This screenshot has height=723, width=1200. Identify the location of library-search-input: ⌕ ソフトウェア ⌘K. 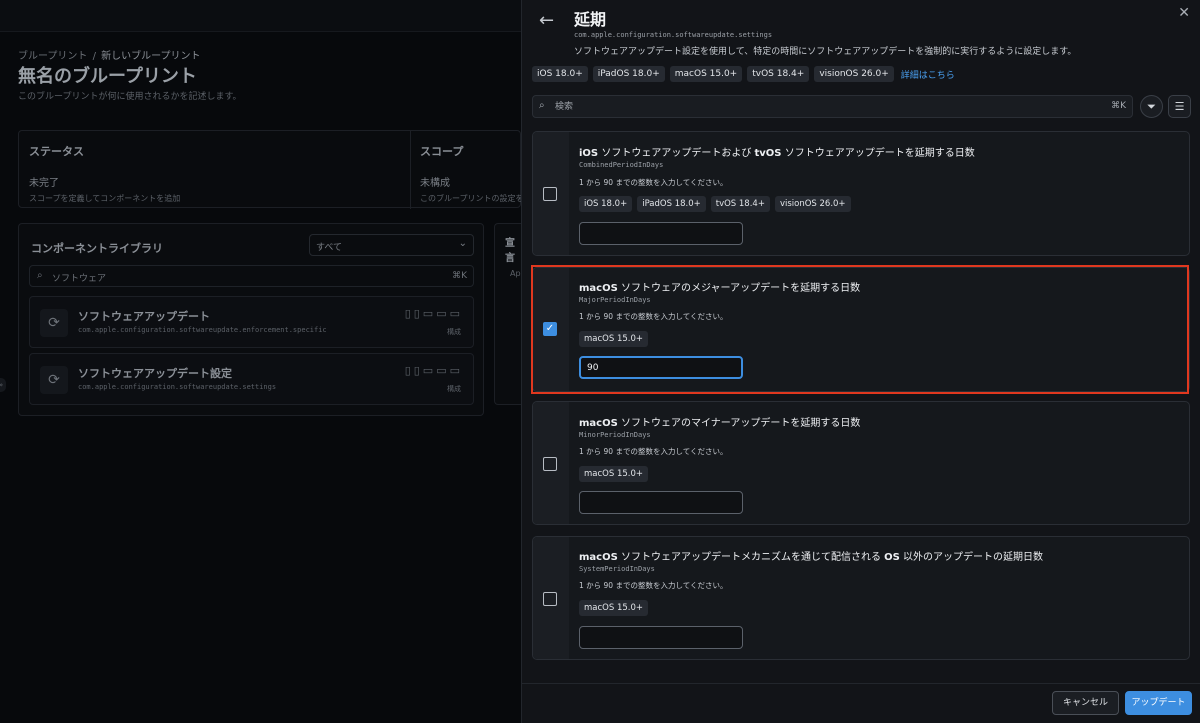
(251, 276).